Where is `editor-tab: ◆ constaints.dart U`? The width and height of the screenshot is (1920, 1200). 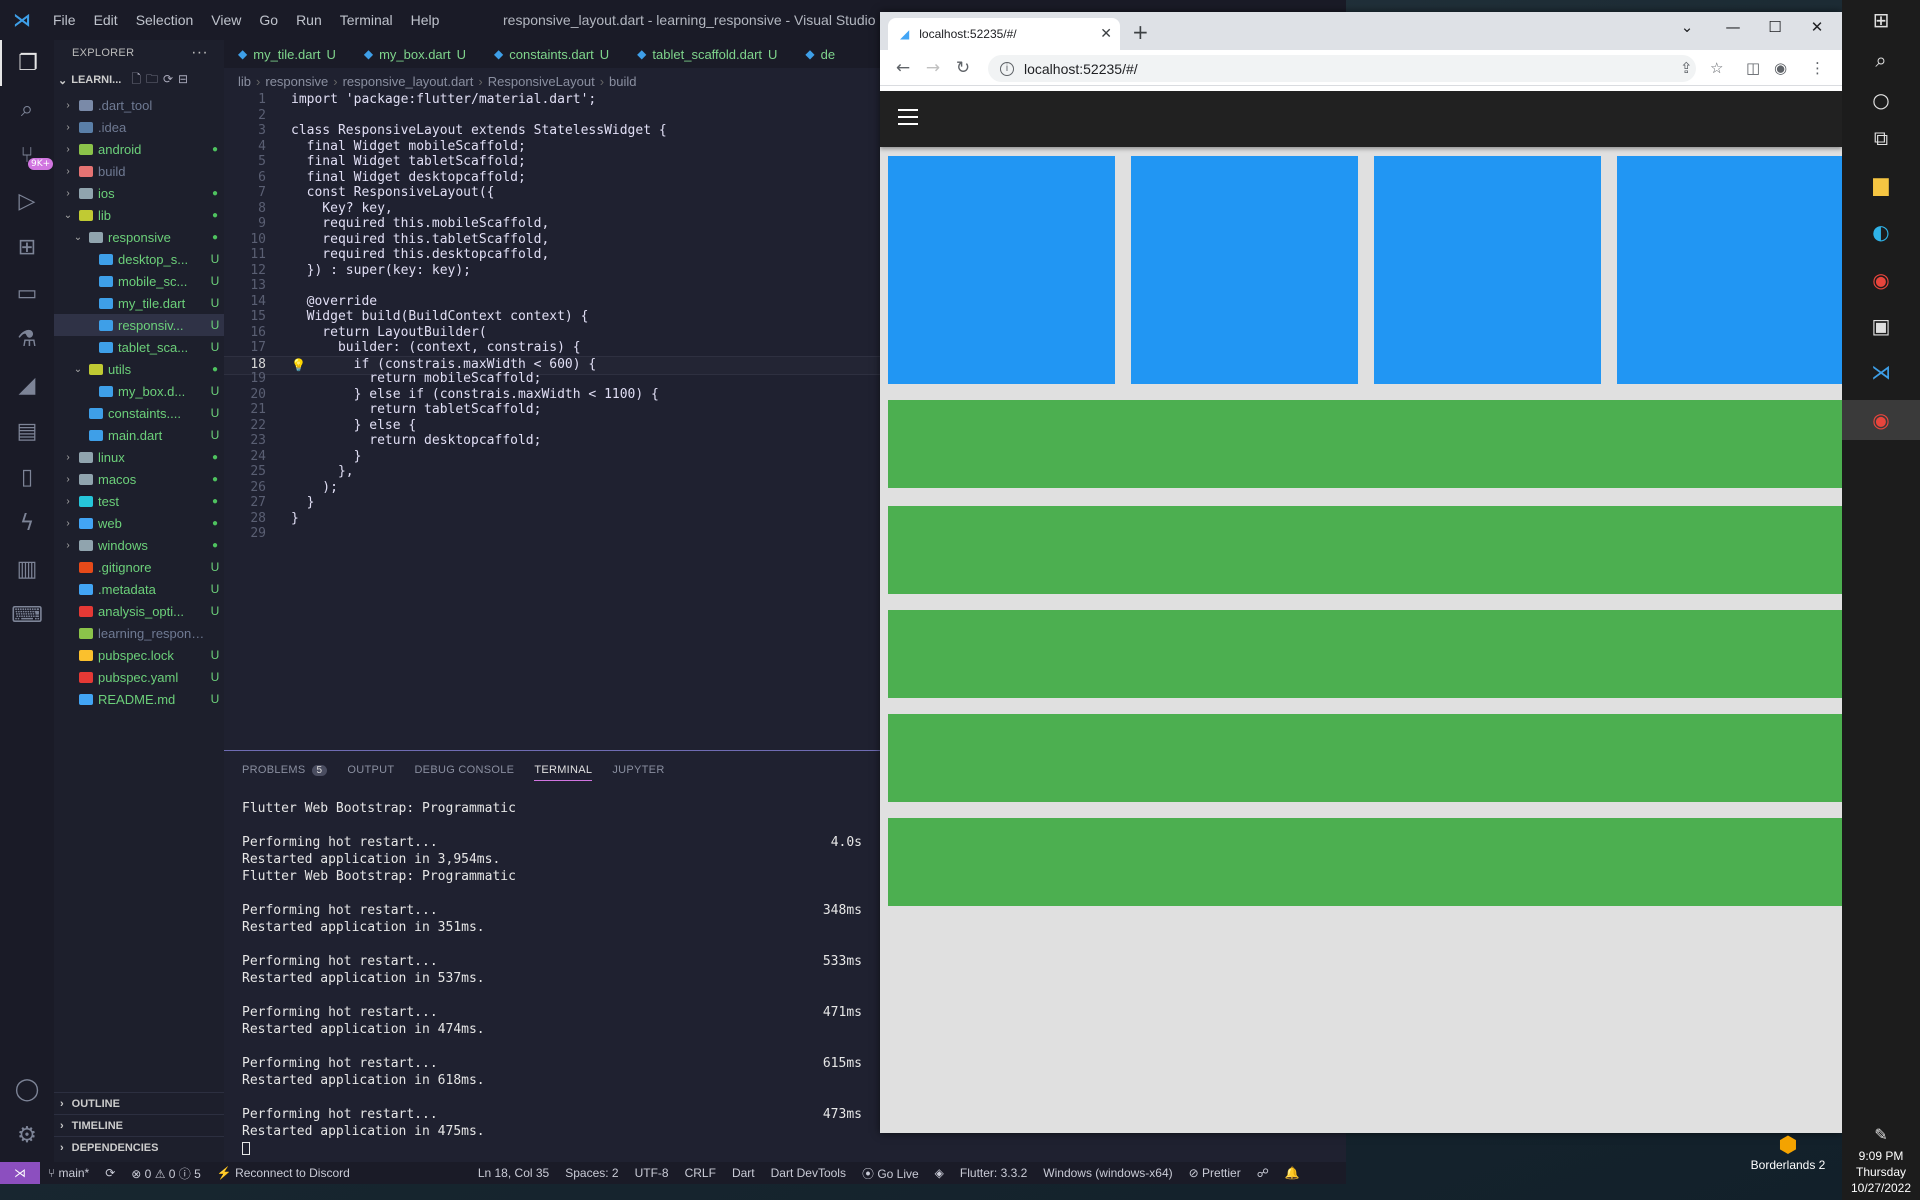
editor-tab: ◆ constaints.dart U is located at coordinates (551, 54).